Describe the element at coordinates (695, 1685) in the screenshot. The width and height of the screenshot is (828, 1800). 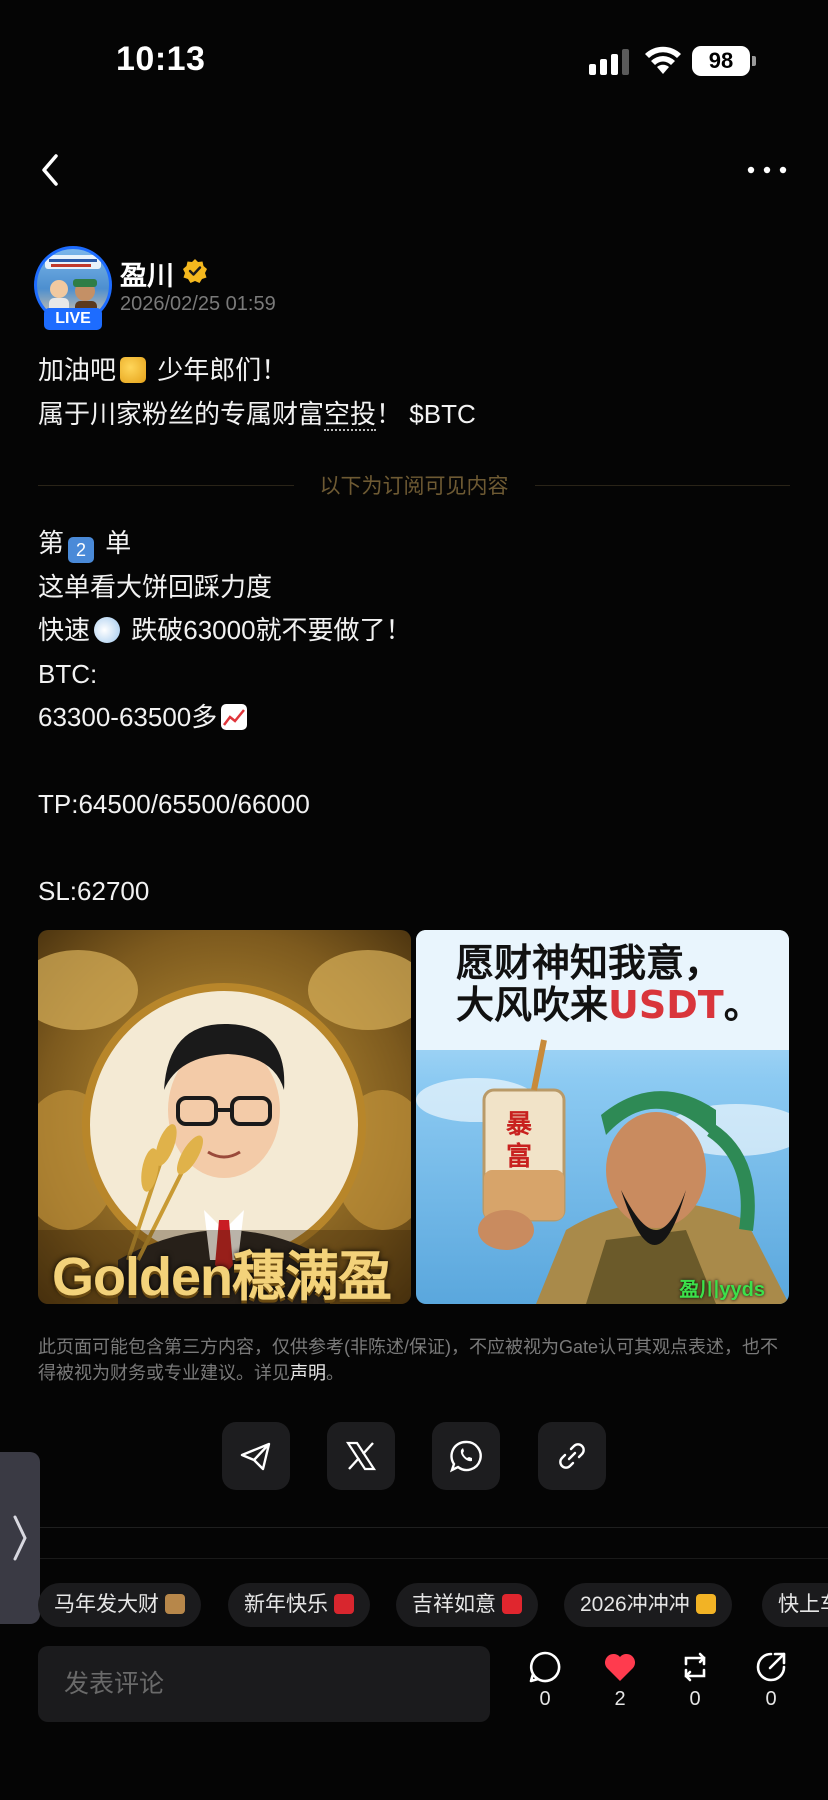
I see `repost-action: 0` at that location.